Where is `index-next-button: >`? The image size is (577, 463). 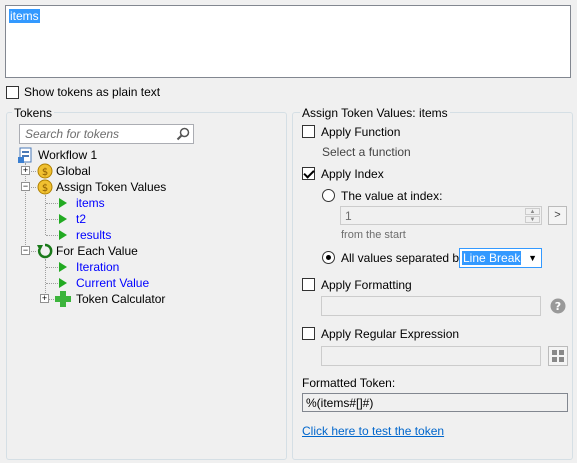 index-next-button: > is located at coordinates (557, 215).